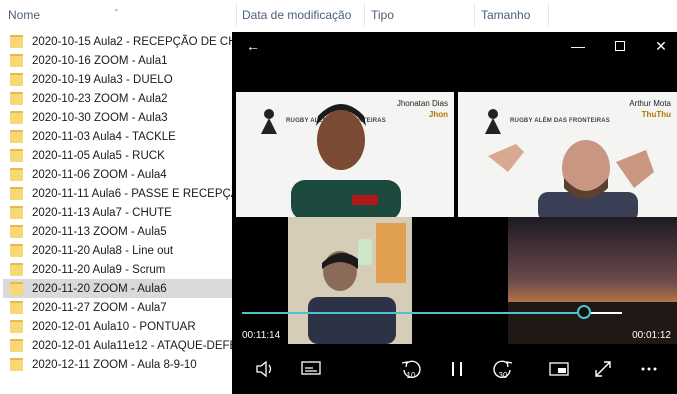 Image resolution: width=677 pixels, height=394 pixels. I want to click on file-row: 2020-12-11 ZOOM - Aula 8-9-10, so click(117, 364).